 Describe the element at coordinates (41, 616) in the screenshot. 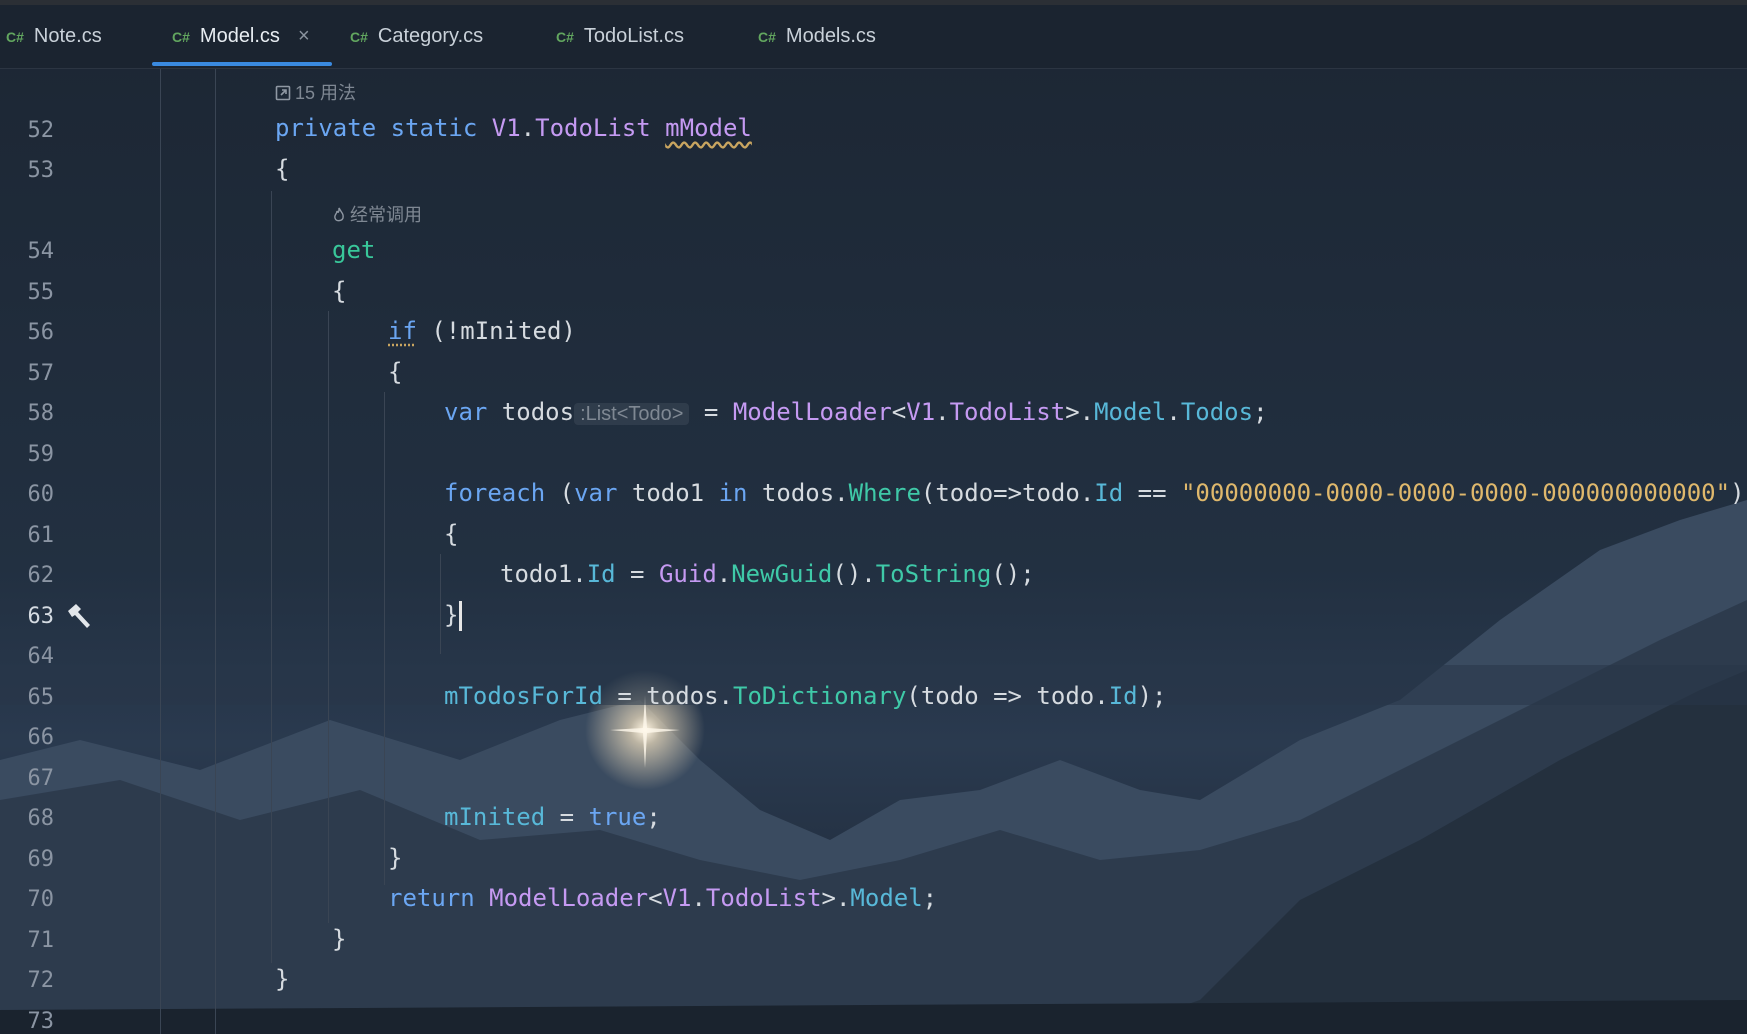

I see `line-number-current: 63` at that location.